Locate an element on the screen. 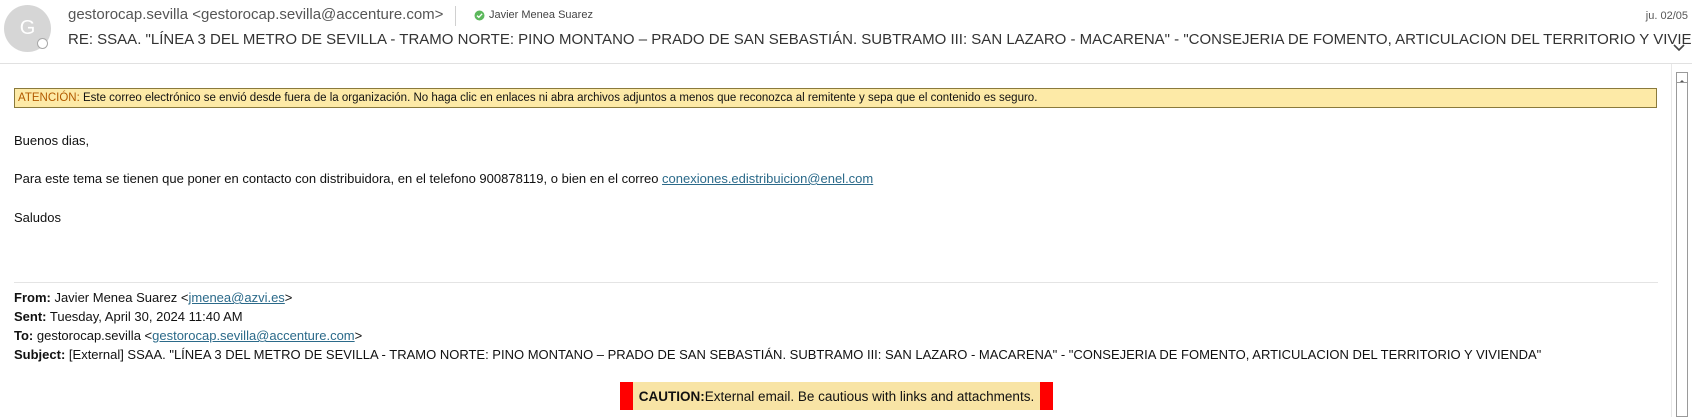  quoted-sent: Sent: Tuesday, April 30, 2024 11:40 AM is located at coordinates (128, 316).